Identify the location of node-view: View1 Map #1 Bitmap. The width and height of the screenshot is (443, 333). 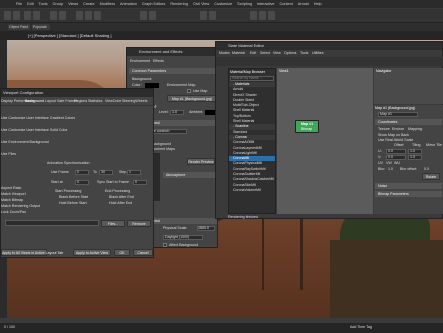
(325, 141).